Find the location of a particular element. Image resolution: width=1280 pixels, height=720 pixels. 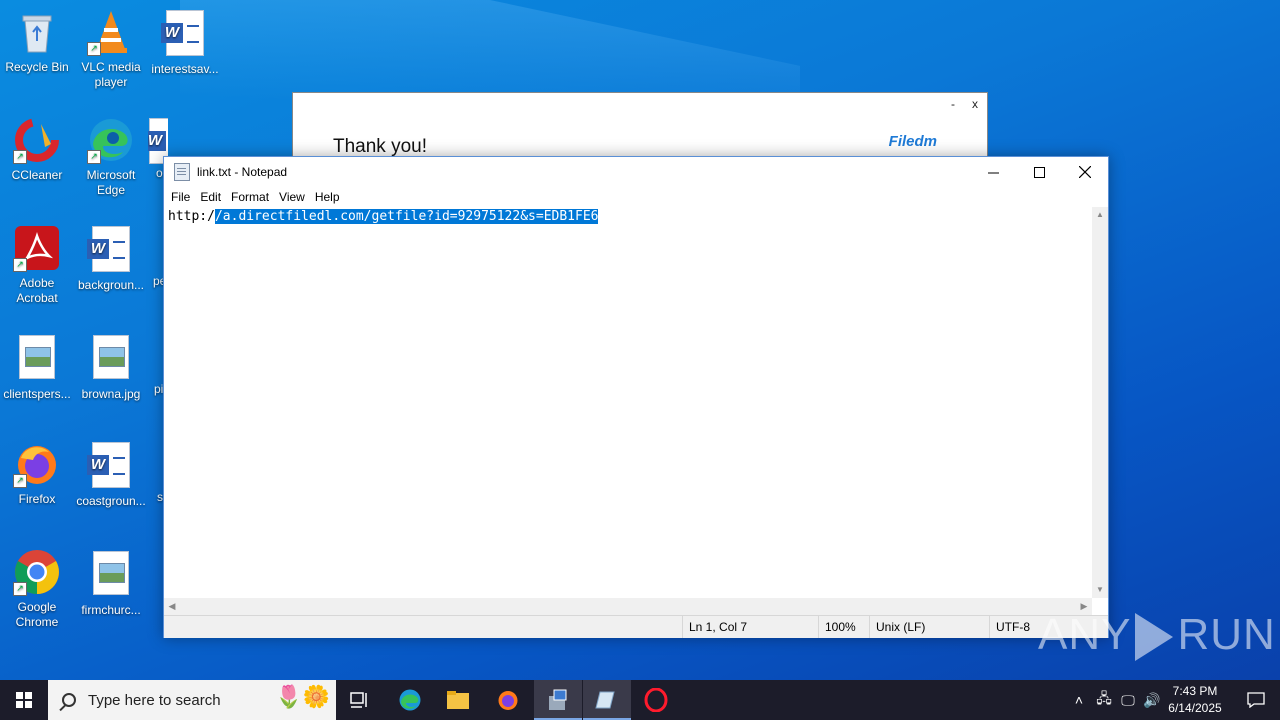

taskbar-notepad is located at coordinates (607, 700).